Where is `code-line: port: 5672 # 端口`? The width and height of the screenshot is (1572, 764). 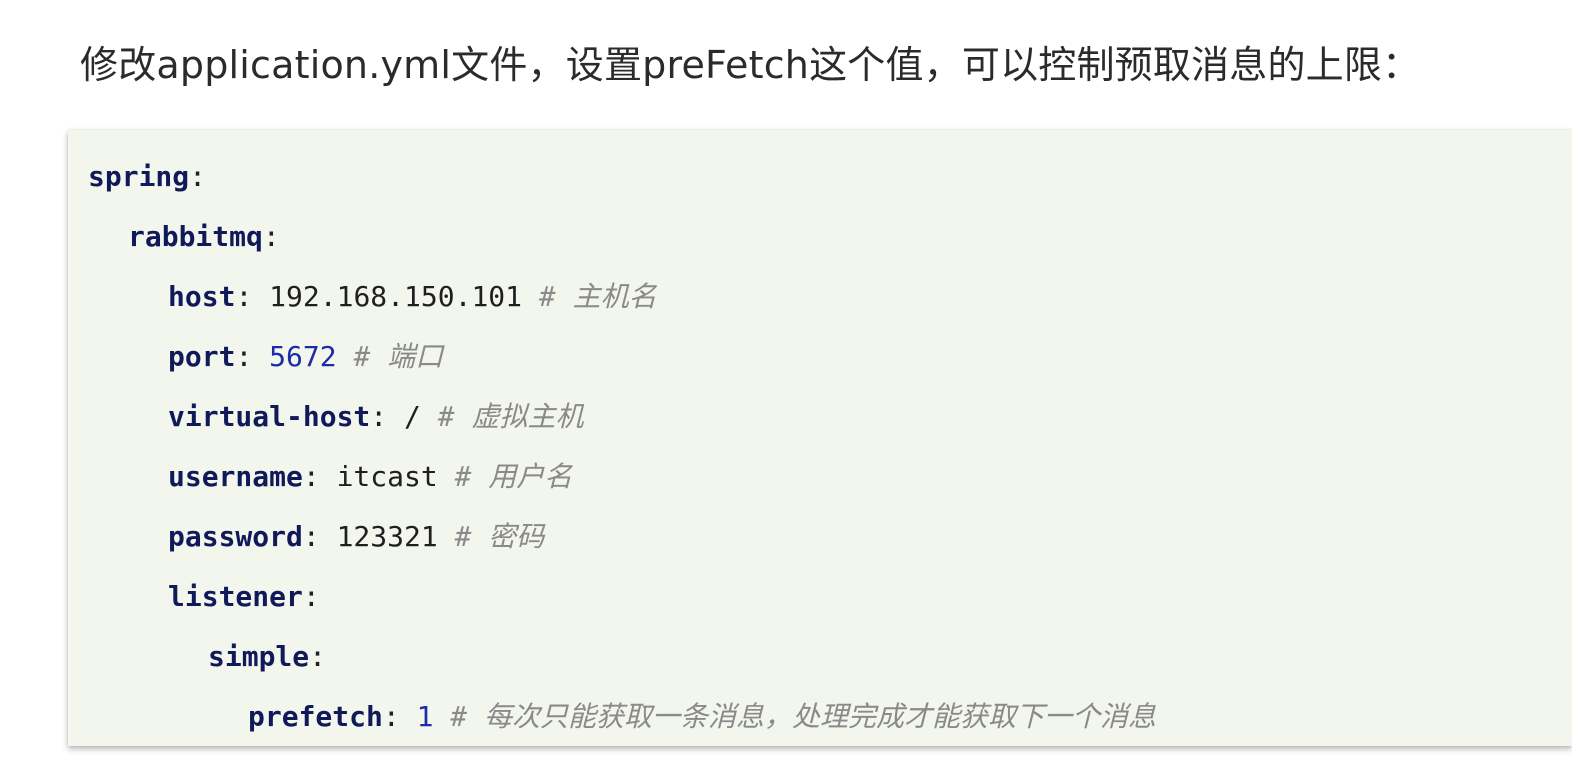 code-line: port: 5672 # 端口 is located at coordinates (830, 359).